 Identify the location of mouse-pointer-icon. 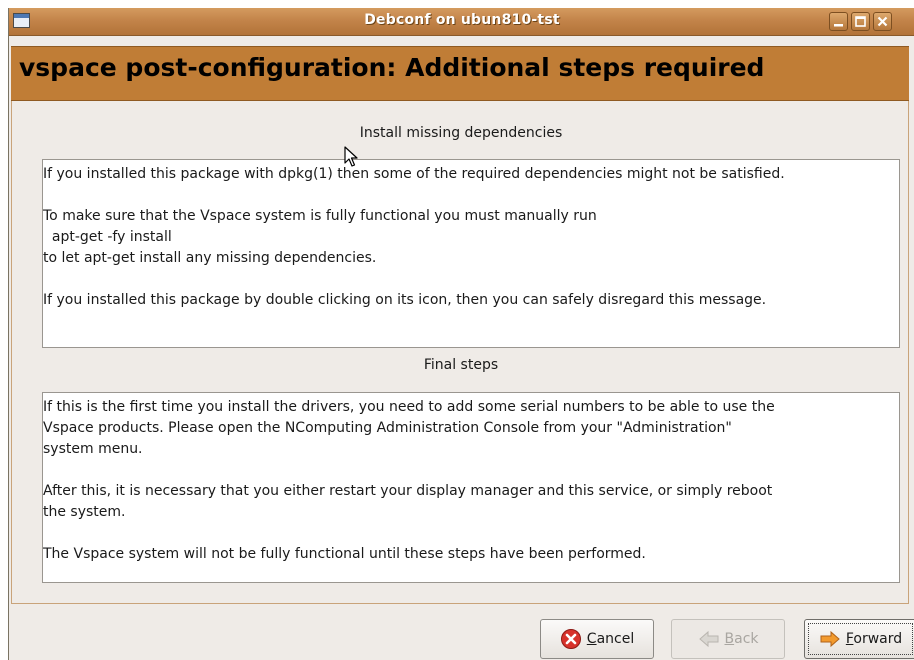
(351, 156).